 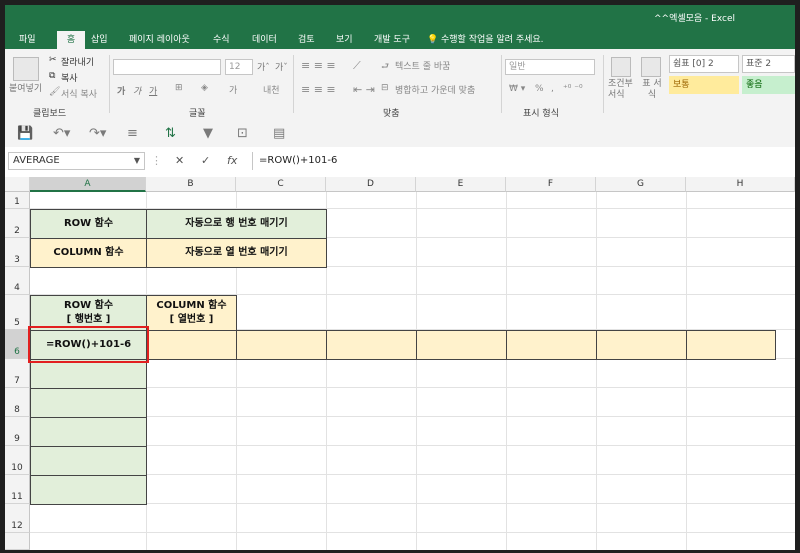 What do you see at coordinates (208, 133) in the screenshot?
I see `filter-icon: ▼` at bounding box center [208, 133].